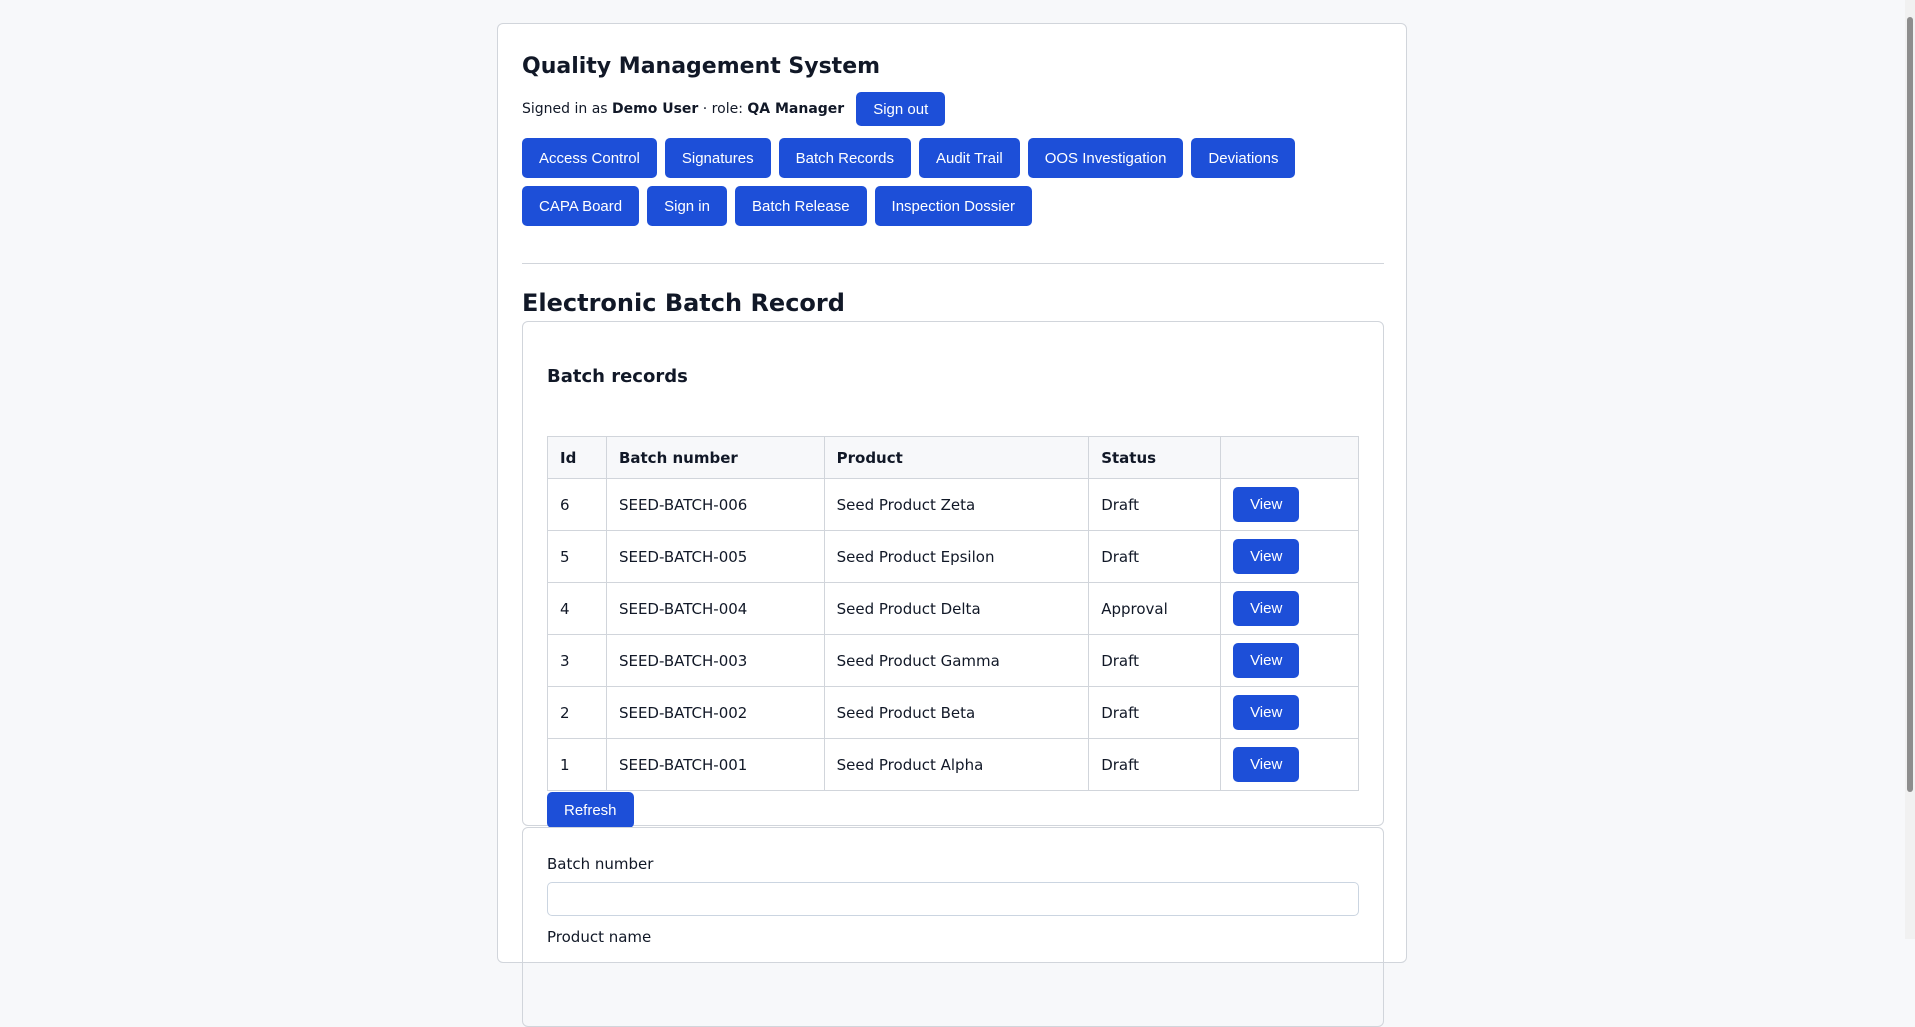  I want to click on cell-id: 4, so click(577, 608).